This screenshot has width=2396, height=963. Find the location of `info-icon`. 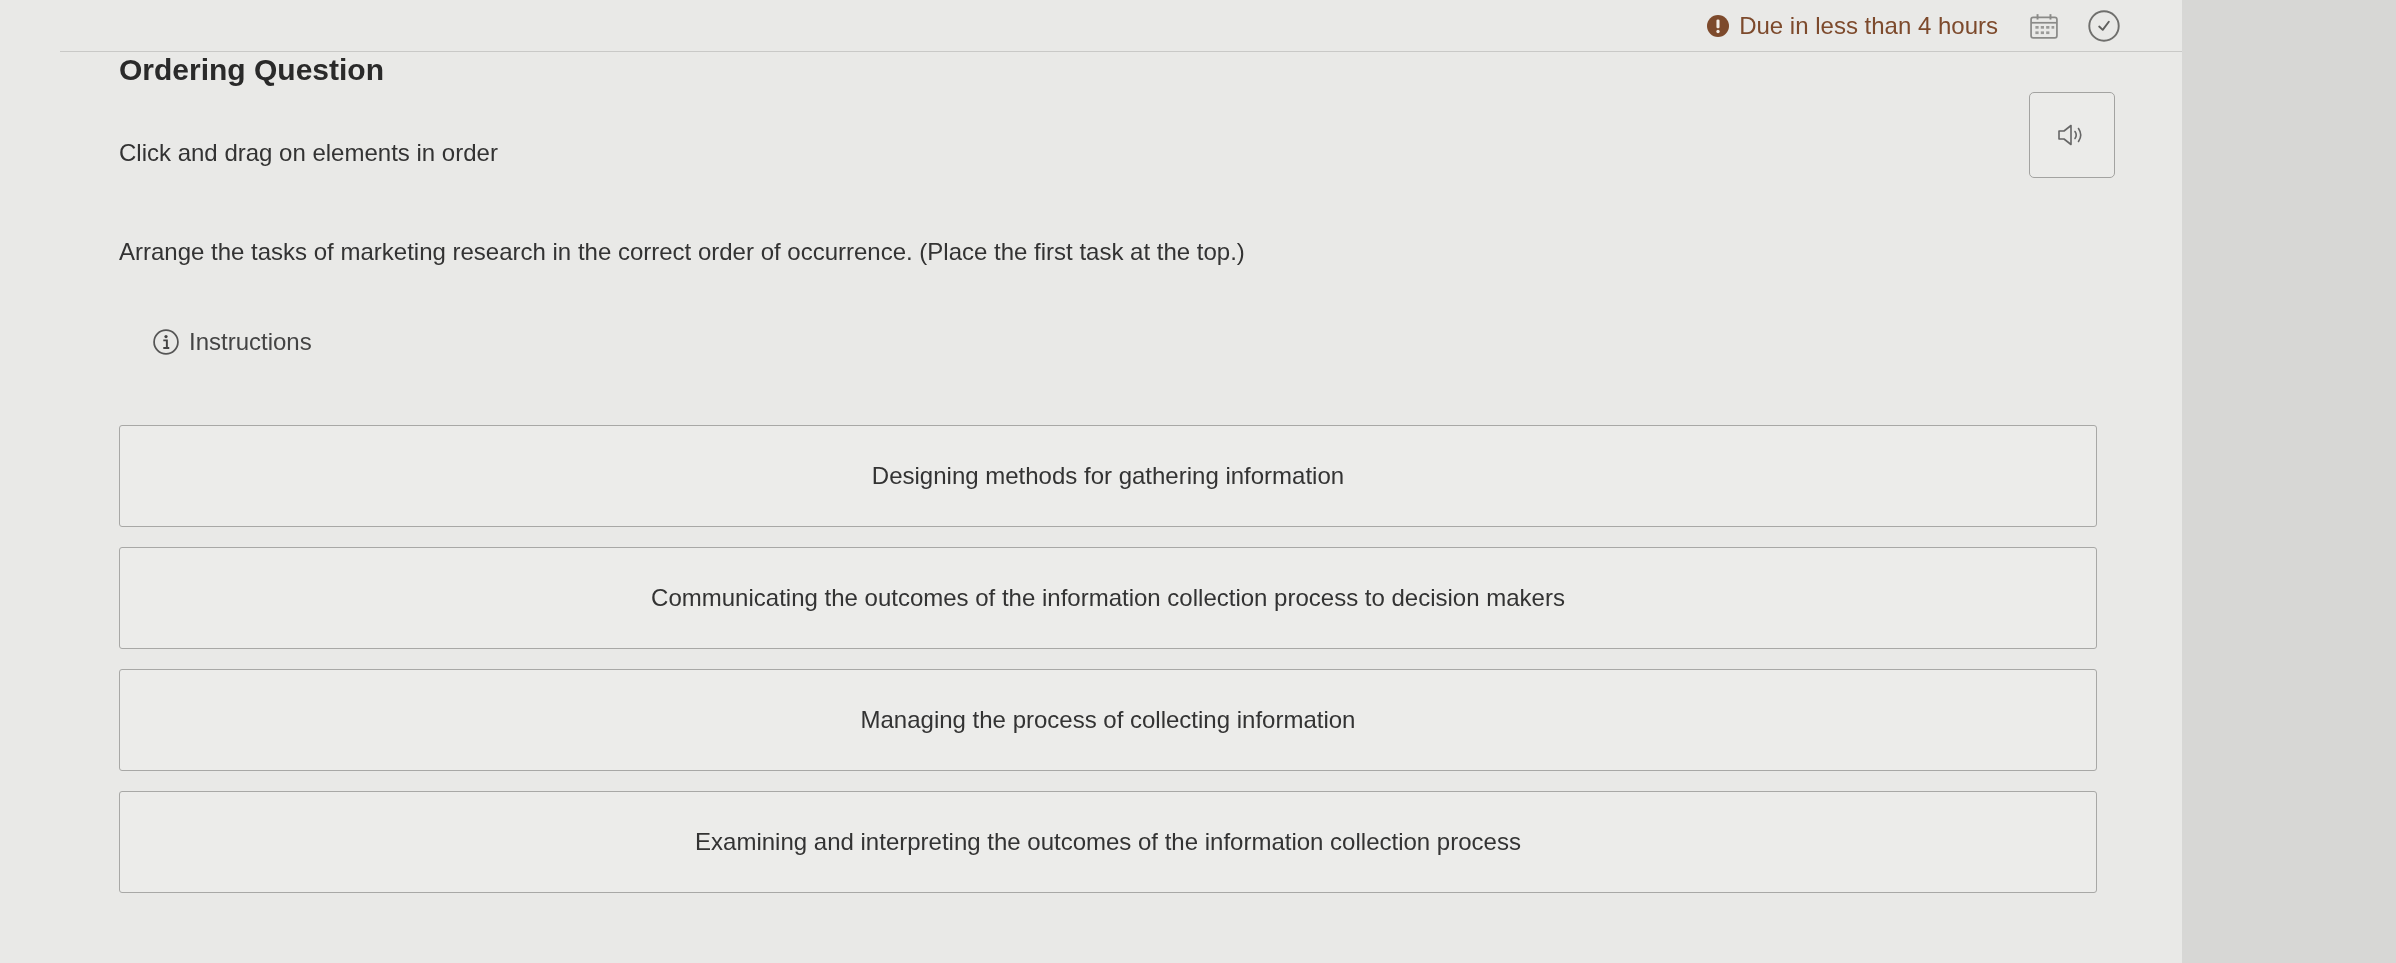

info-icon is located at coordinates (166, 342).